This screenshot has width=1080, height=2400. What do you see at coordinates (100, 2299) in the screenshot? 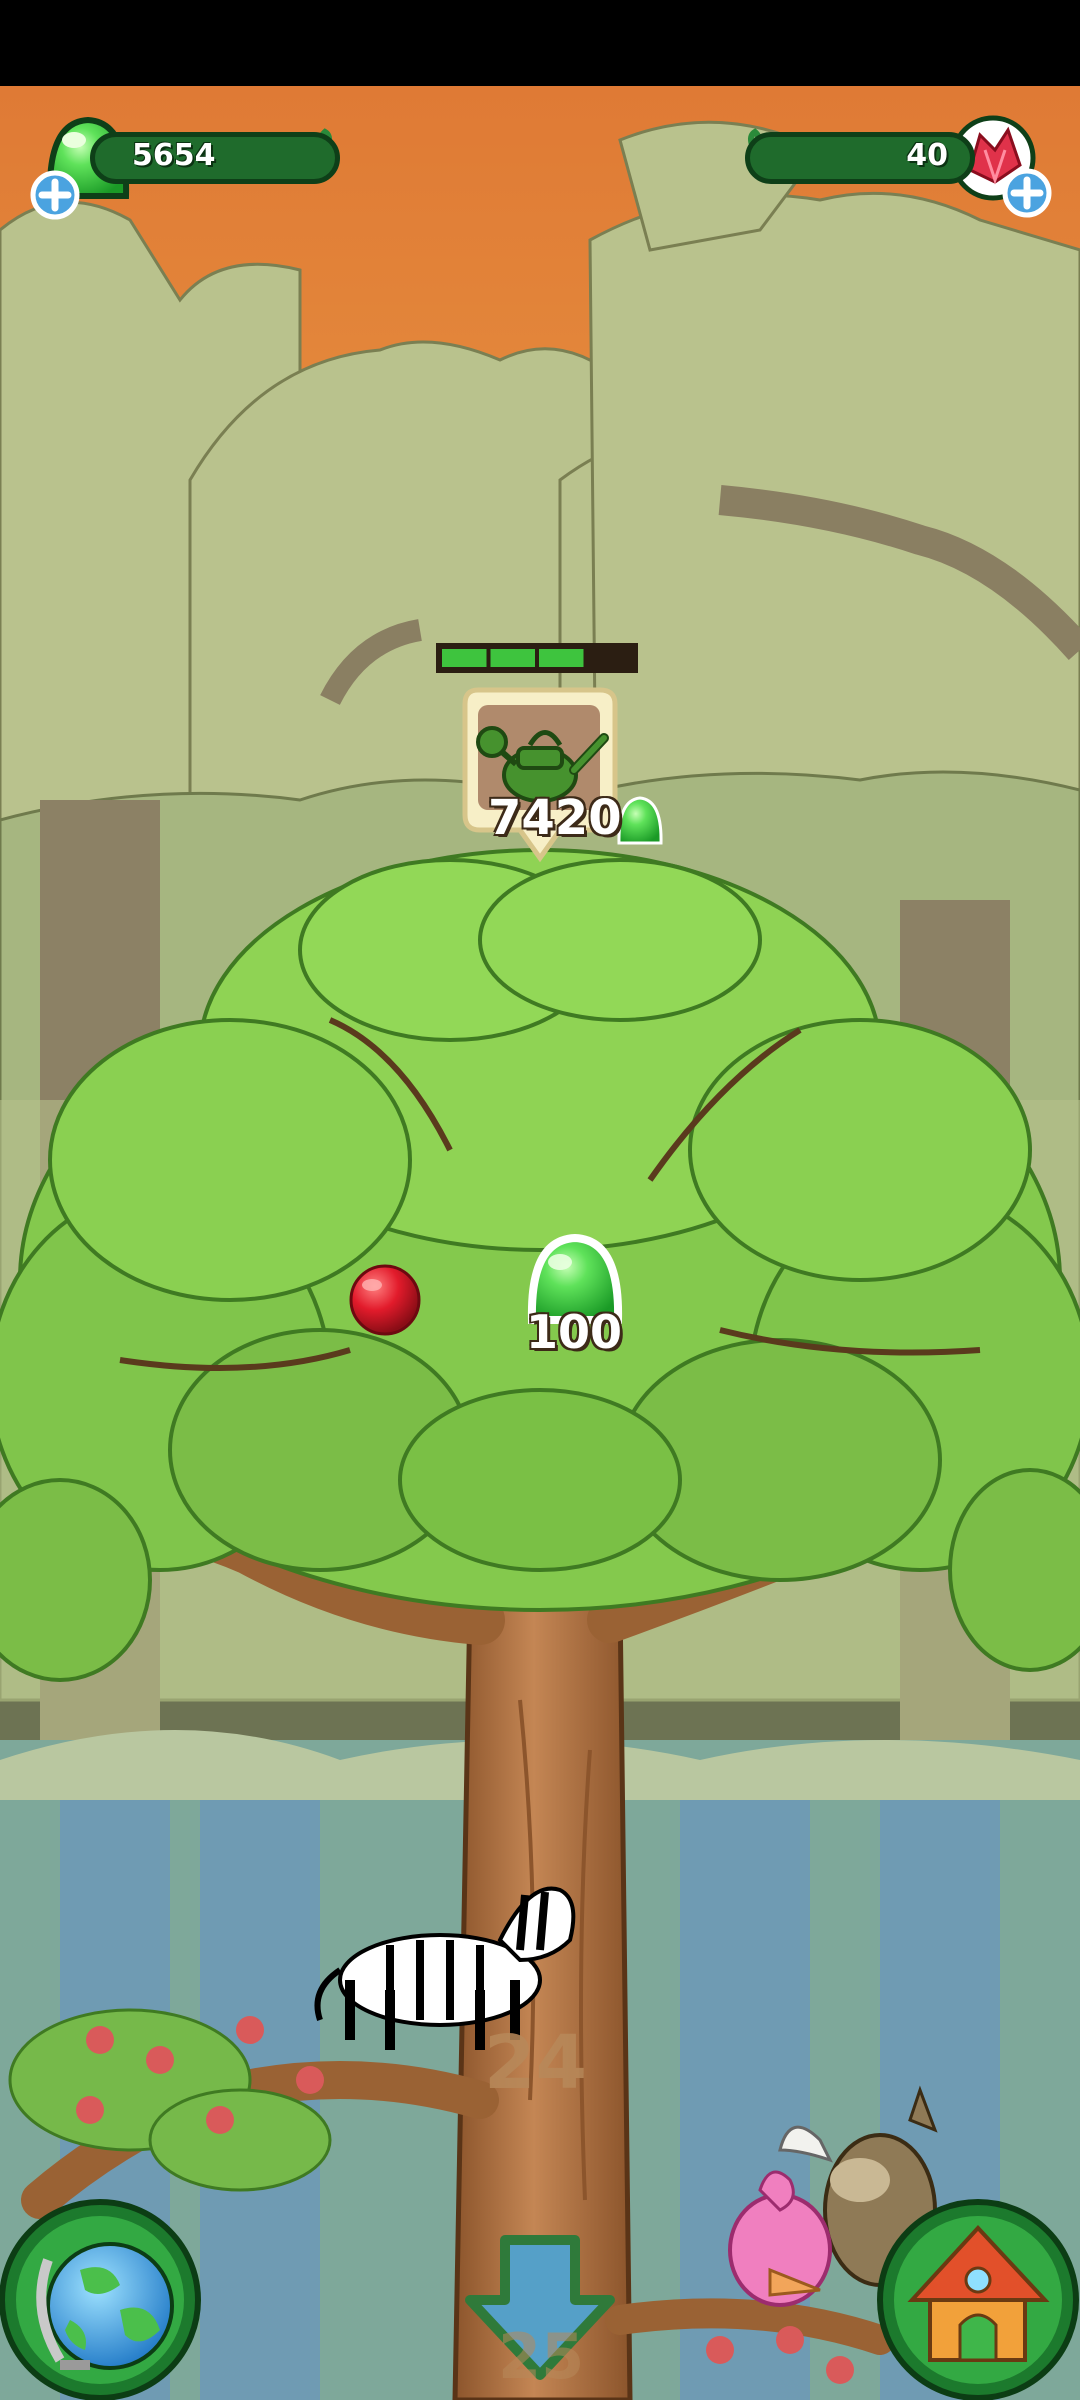
I see `world-button` at bounding box center [100, 2299].